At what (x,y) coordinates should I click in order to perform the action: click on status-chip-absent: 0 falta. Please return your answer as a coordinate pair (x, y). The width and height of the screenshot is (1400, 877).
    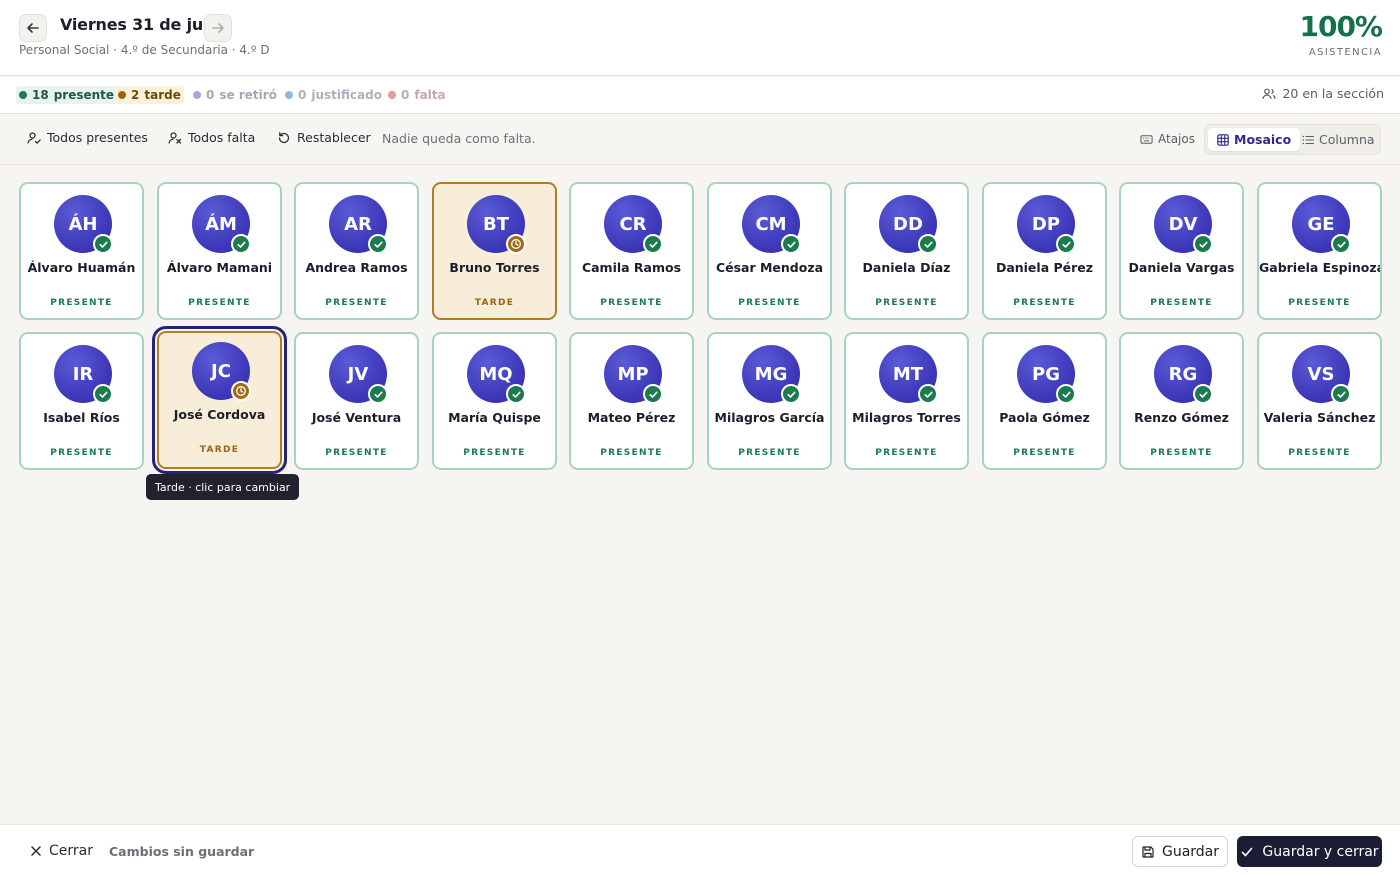
    Looking at the image, I should click on (417, 95).